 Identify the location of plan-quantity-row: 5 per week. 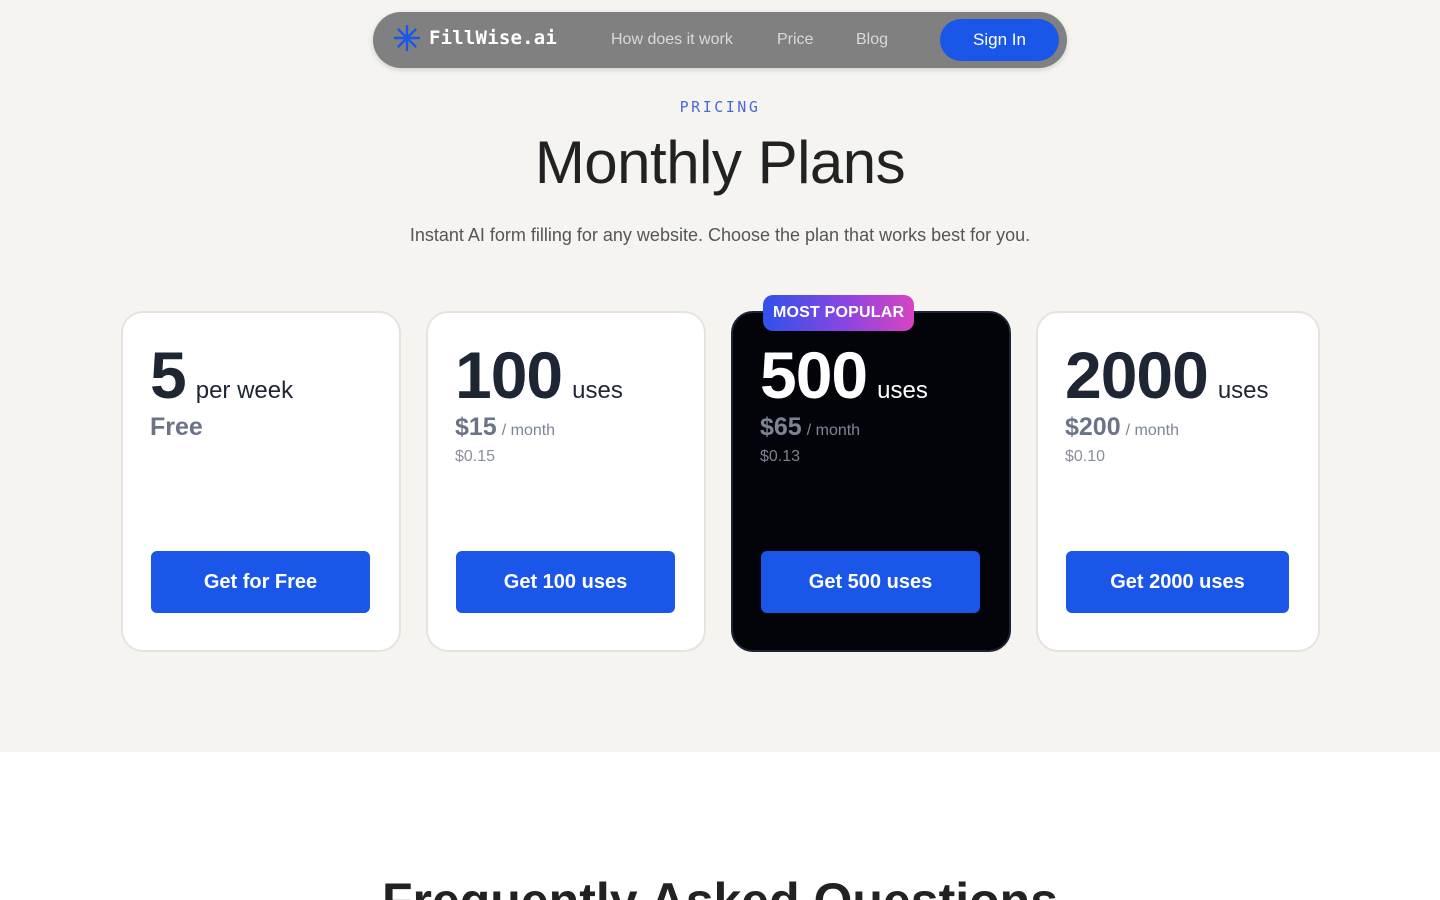
(221, 375).